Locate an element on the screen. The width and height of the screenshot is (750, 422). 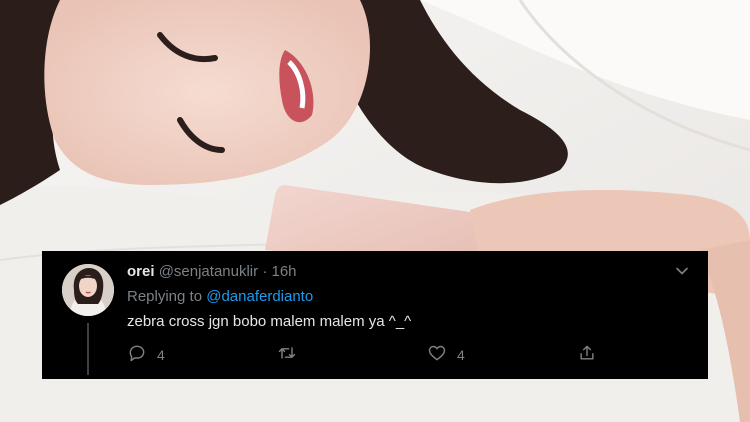
replying-to: Replying to @danaferdianto is located at coordinates (220, 296).